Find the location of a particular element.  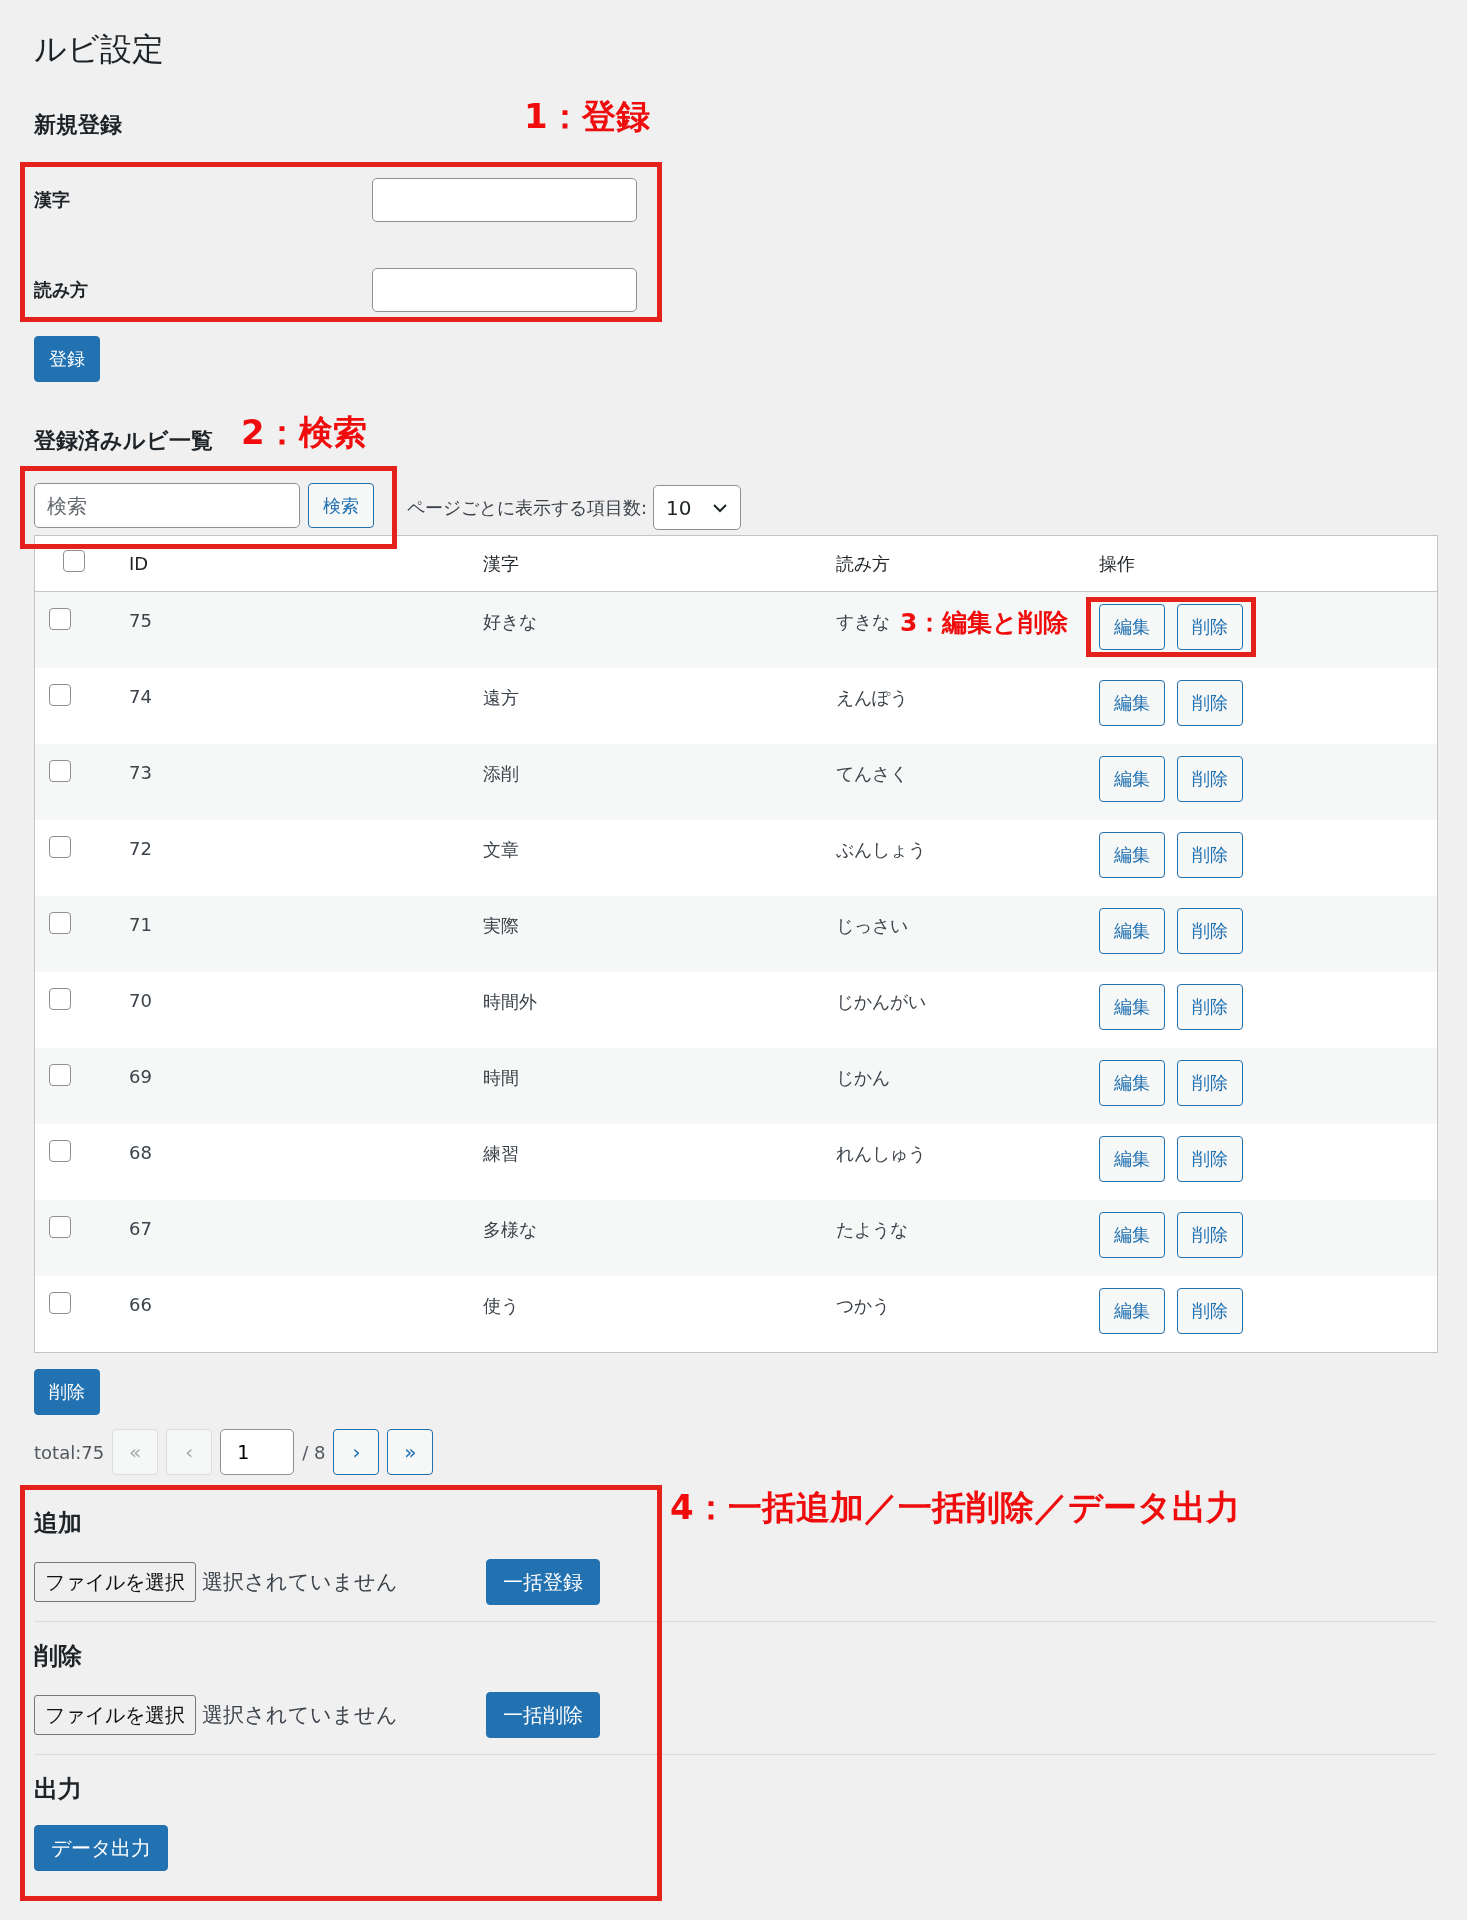

table-cell-text: 時間外 is located at coordinates (510, 1002).